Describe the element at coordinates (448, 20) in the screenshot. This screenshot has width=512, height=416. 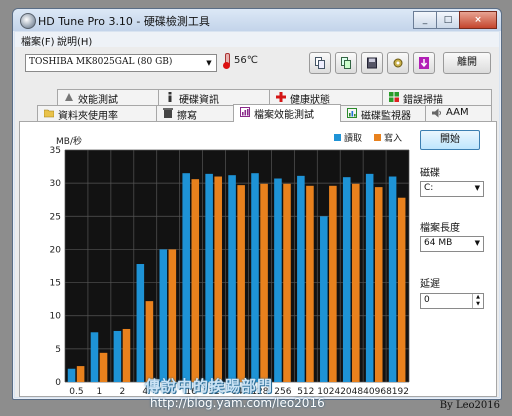
I see `maximize-button: □` at that location.